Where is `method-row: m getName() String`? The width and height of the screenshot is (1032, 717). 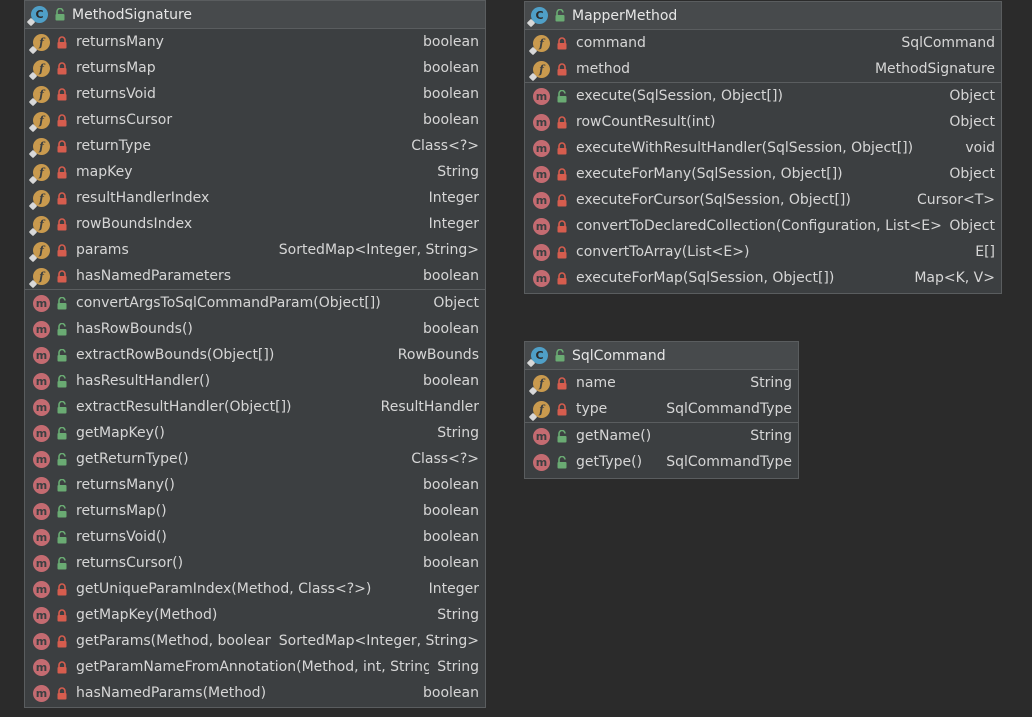
method-row: m getName() String is located at coordinates (661, 436).